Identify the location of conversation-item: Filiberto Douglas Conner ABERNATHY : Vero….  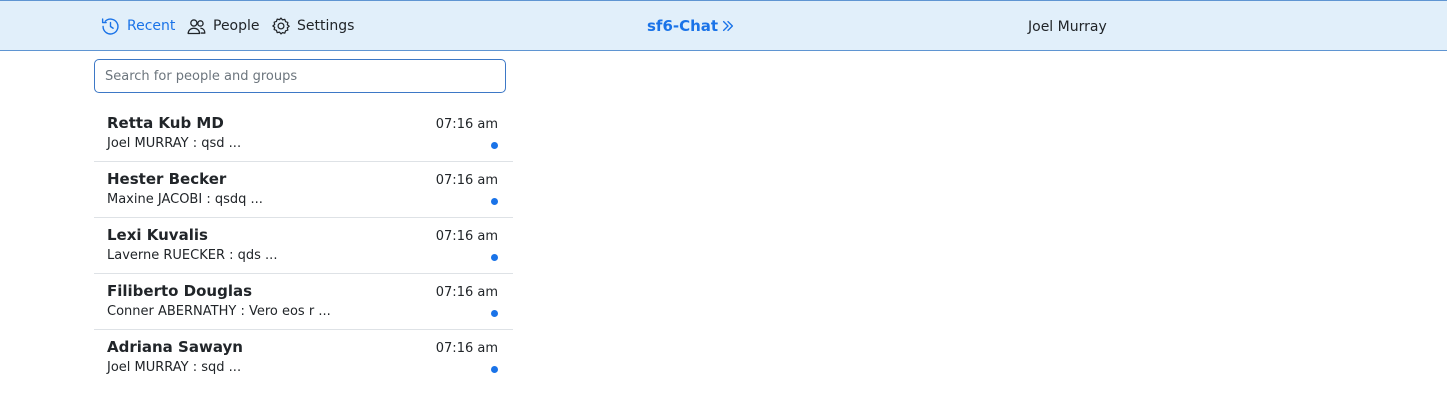
(303, 302).